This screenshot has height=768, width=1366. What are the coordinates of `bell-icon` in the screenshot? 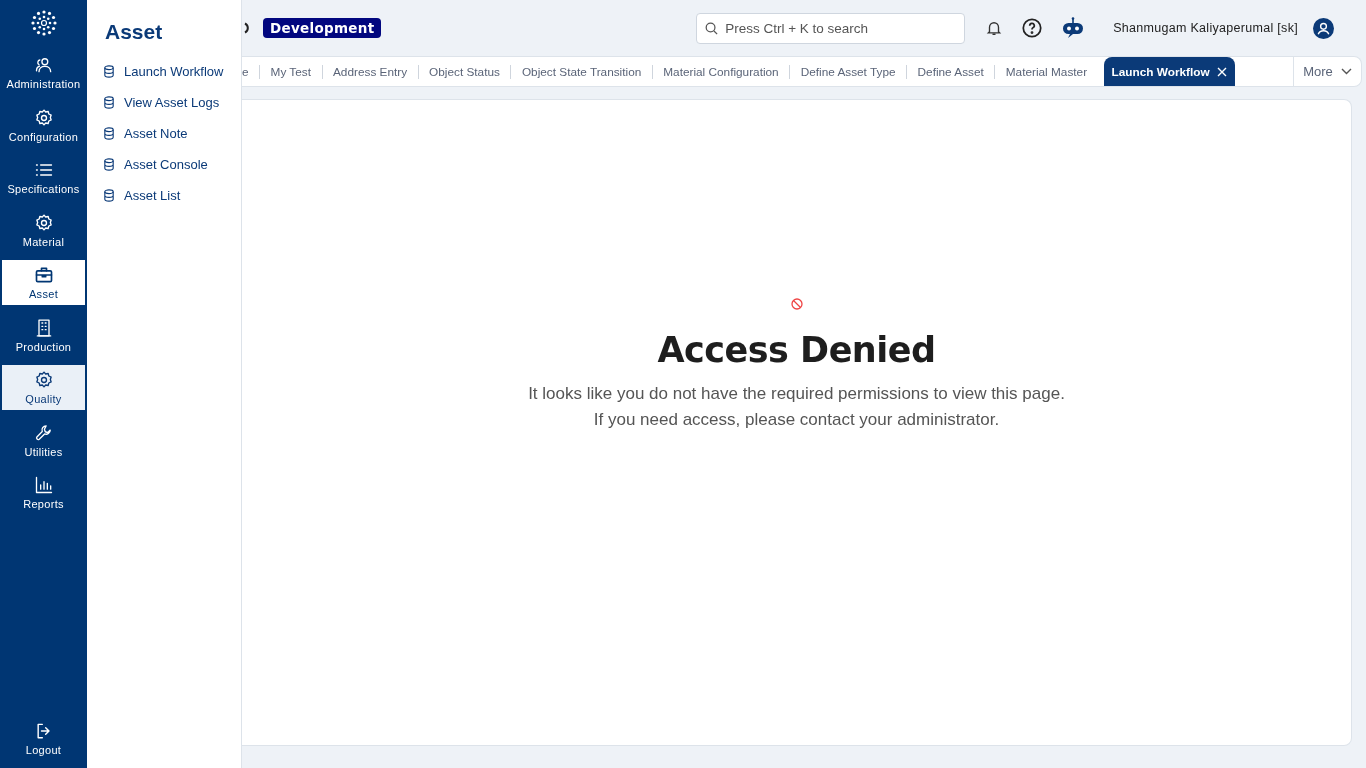 It's located at (994, 28).